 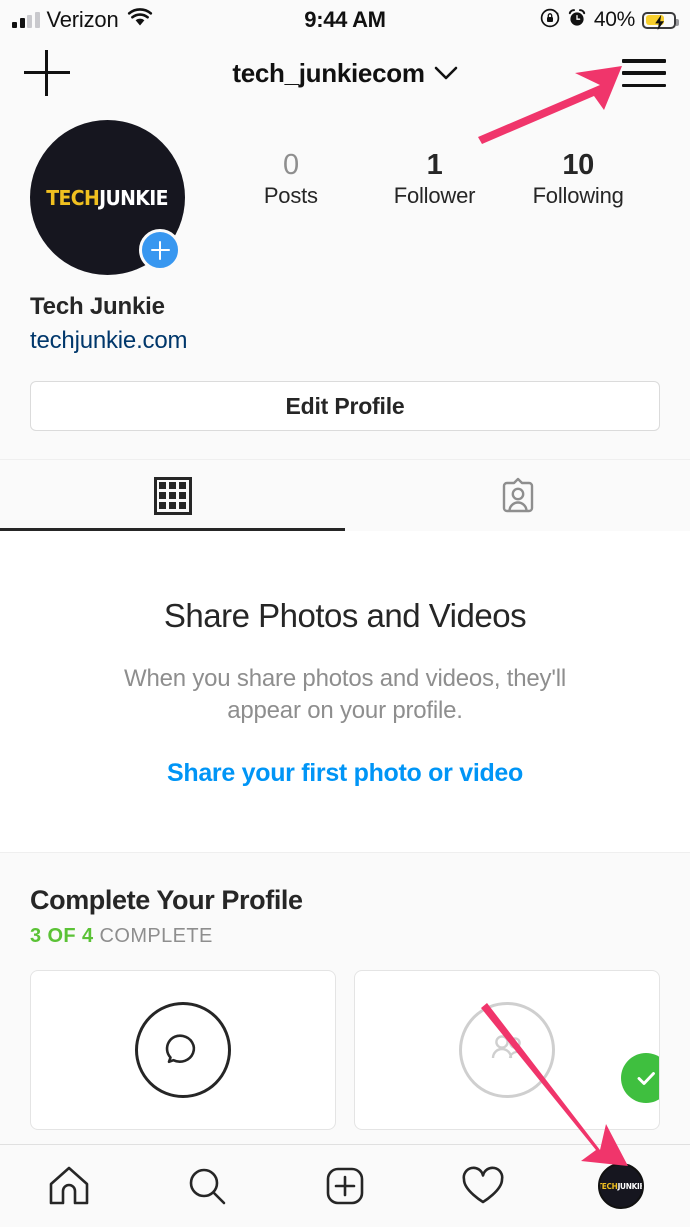 I want to click on display-name: Tech Junkie, so click(x=97, y=306).